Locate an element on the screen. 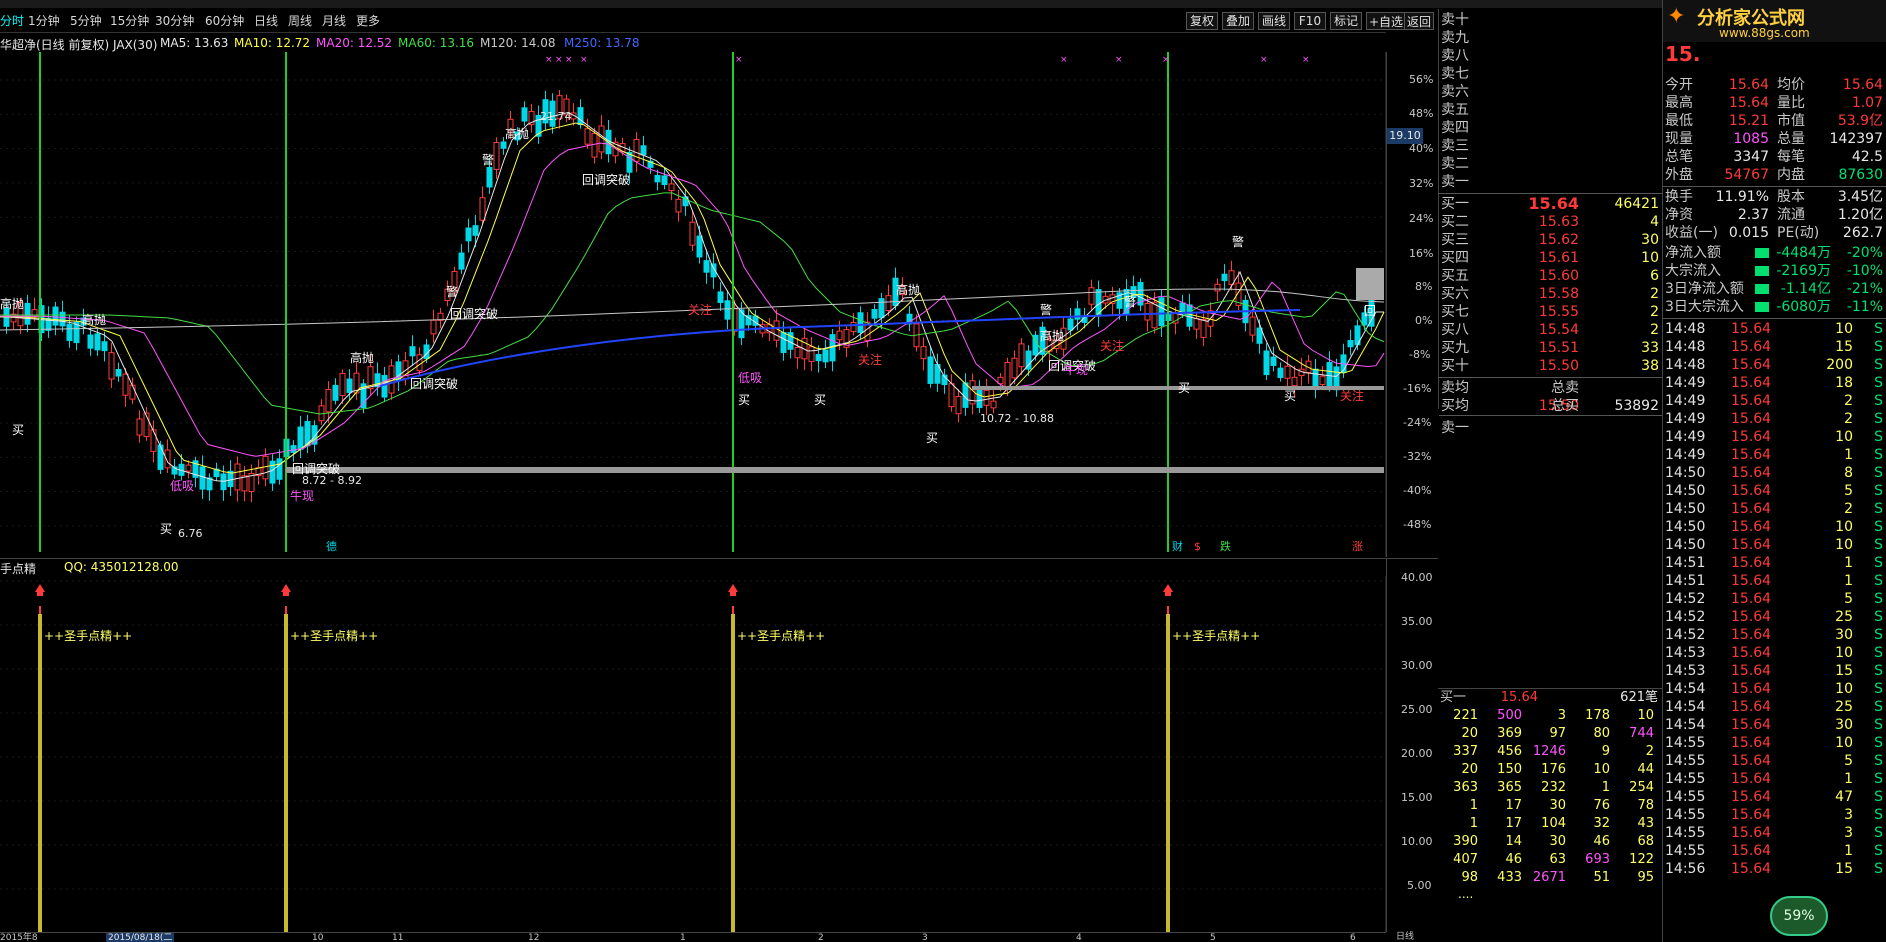 The height and width of the screenshot is (942, 1886). signal-label: 回调突破 is located at coordinates (606, 179).